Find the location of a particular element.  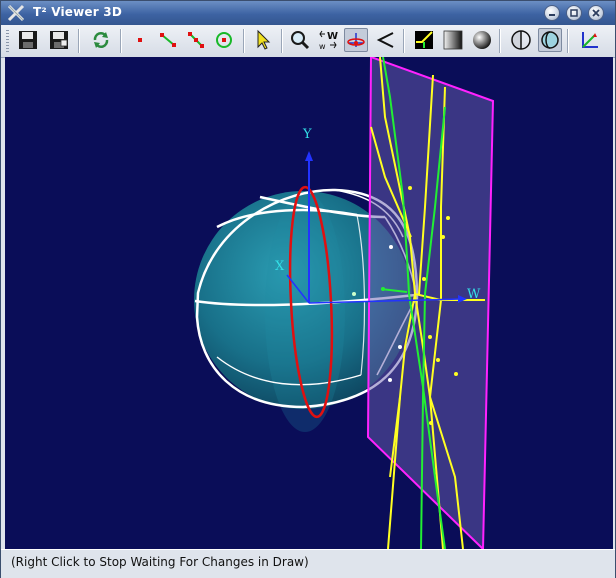

projection-a-button is located at coordinates (521, 40).